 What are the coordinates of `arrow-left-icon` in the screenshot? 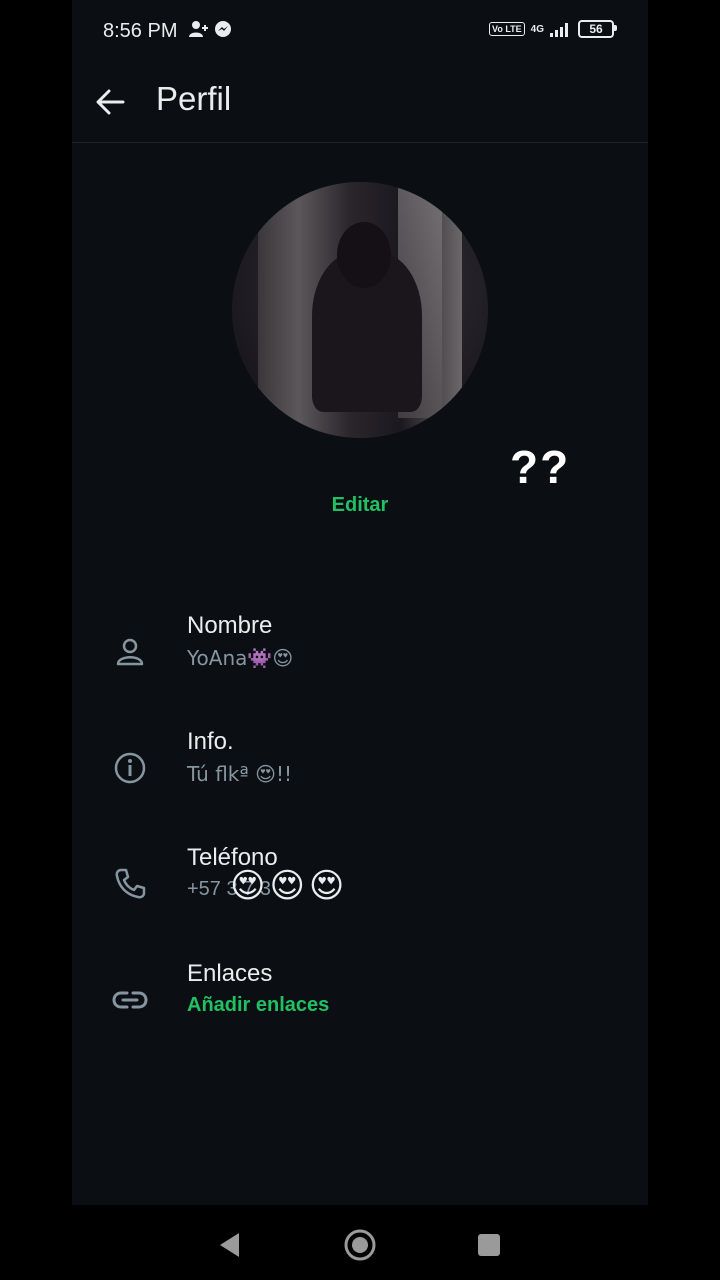 It's located at (110, 102).